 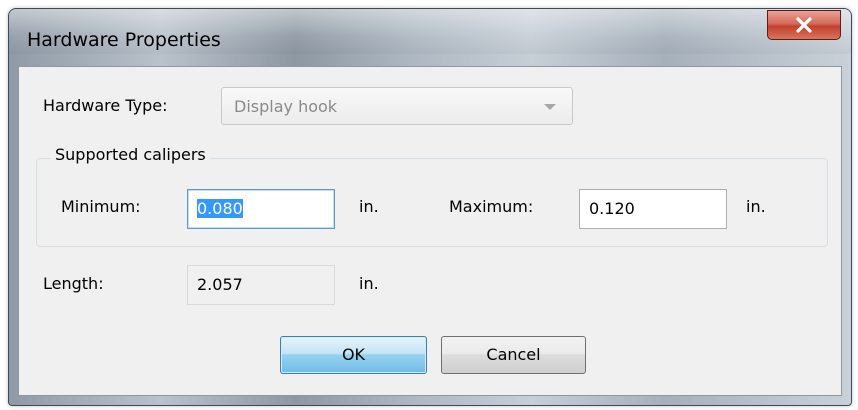 What do you see at coordinates (491, 206) in the screenshot?
I see `maximum-label: Maximum:` at bounding box center [491, 206].